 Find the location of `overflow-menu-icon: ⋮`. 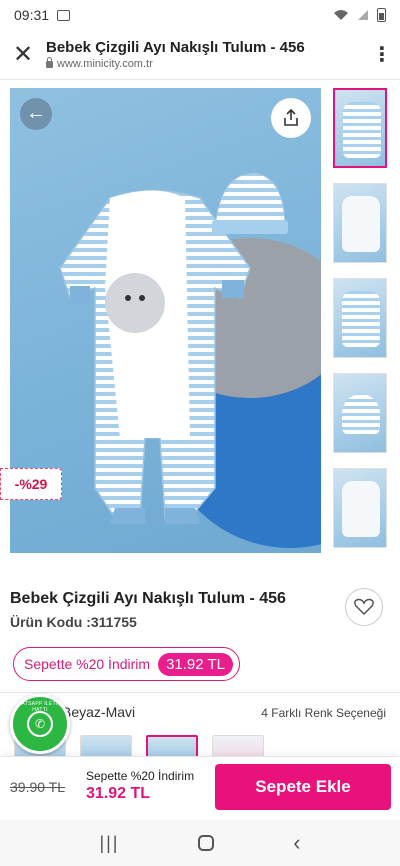

overflow-menu-icon: ⋮ is located at coordinates (382, 54).